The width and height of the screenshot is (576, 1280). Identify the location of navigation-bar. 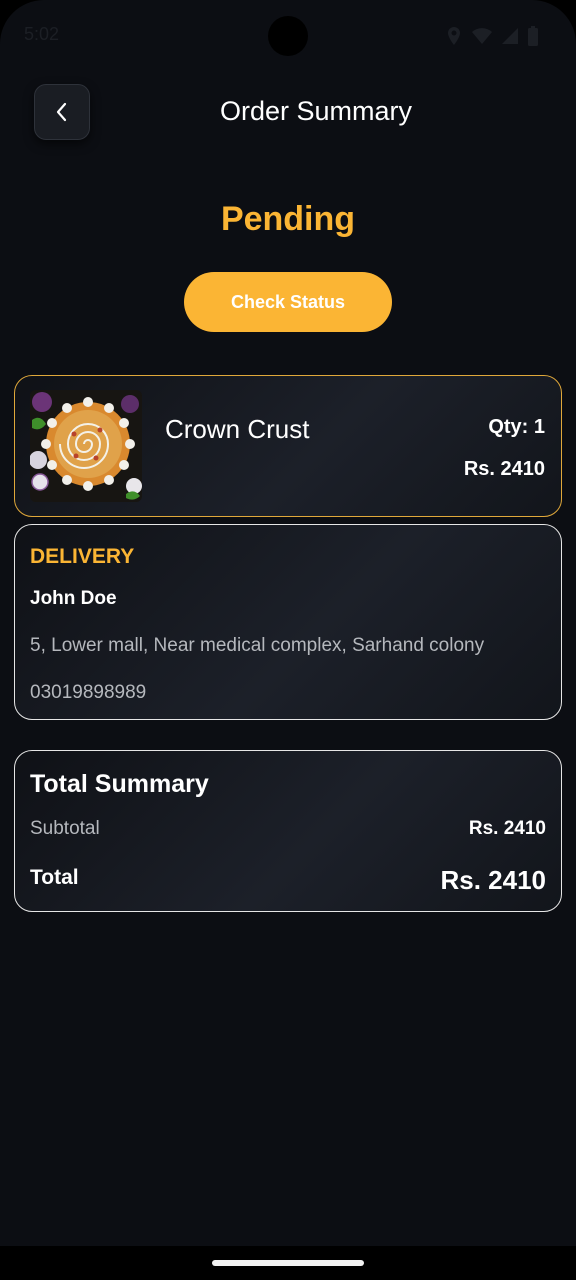
(288, 1263).